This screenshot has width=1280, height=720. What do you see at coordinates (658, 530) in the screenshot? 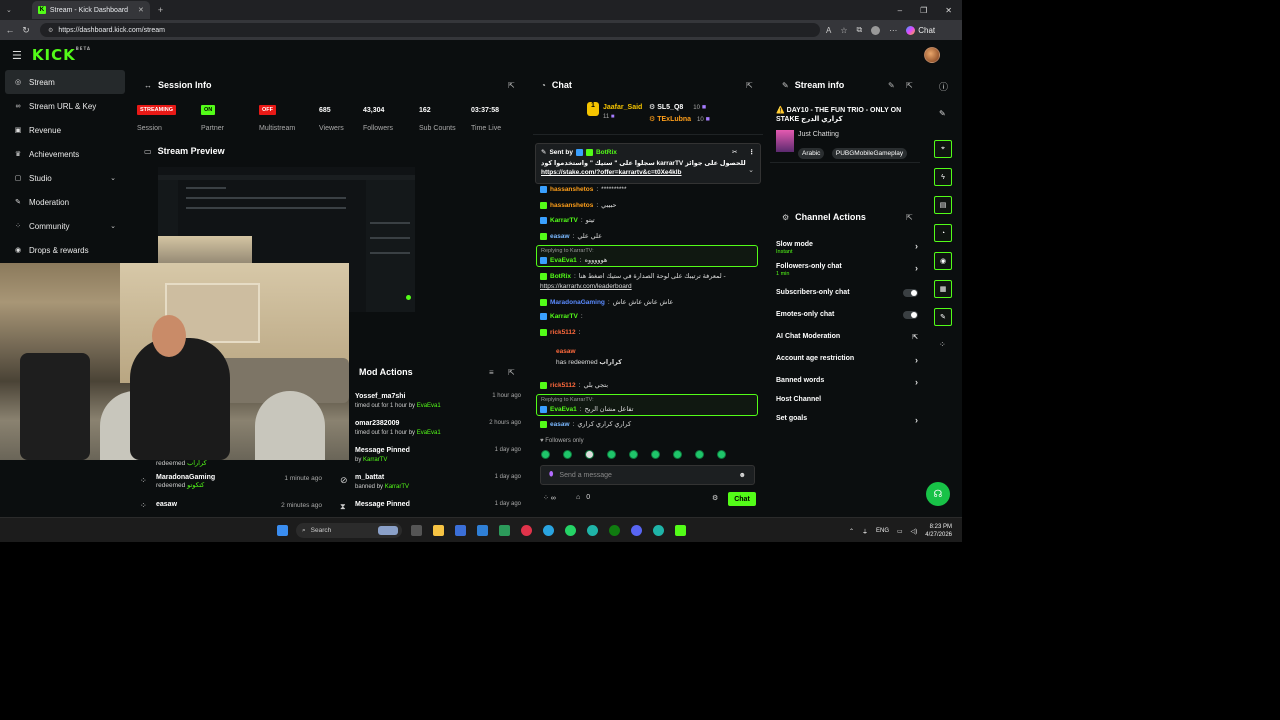
I see `edge-icon` at bounding box center [658, 530].